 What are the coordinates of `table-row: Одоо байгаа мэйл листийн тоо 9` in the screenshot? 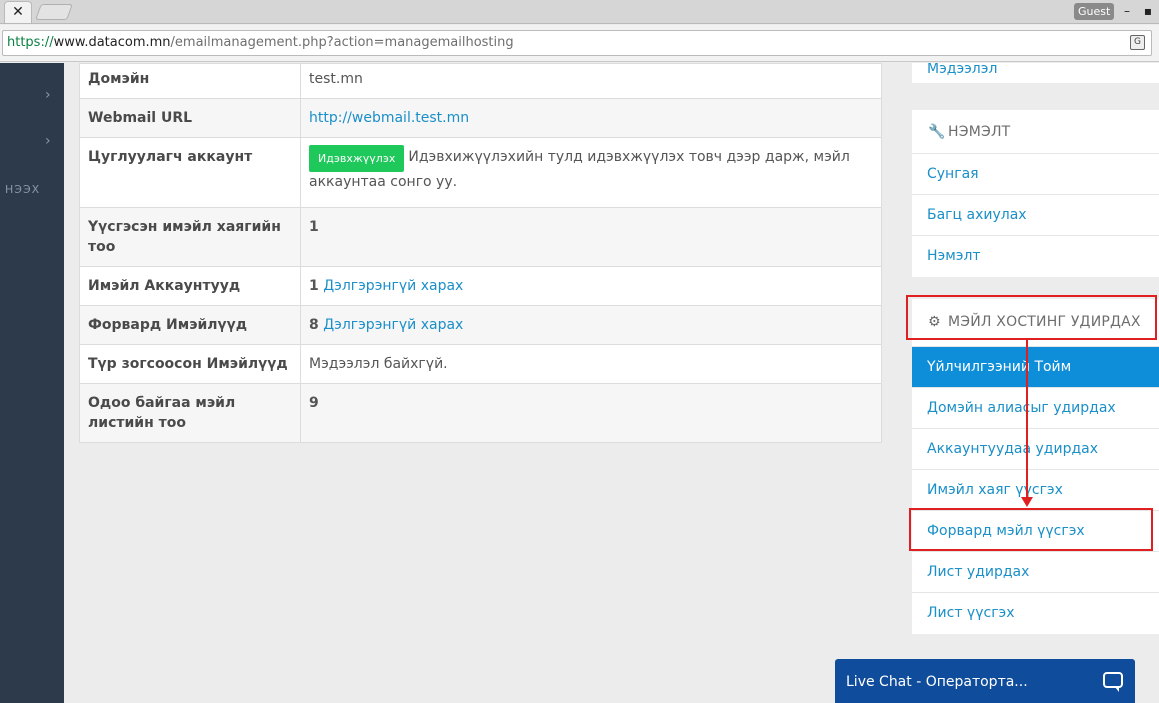 It's located at (480, 413).